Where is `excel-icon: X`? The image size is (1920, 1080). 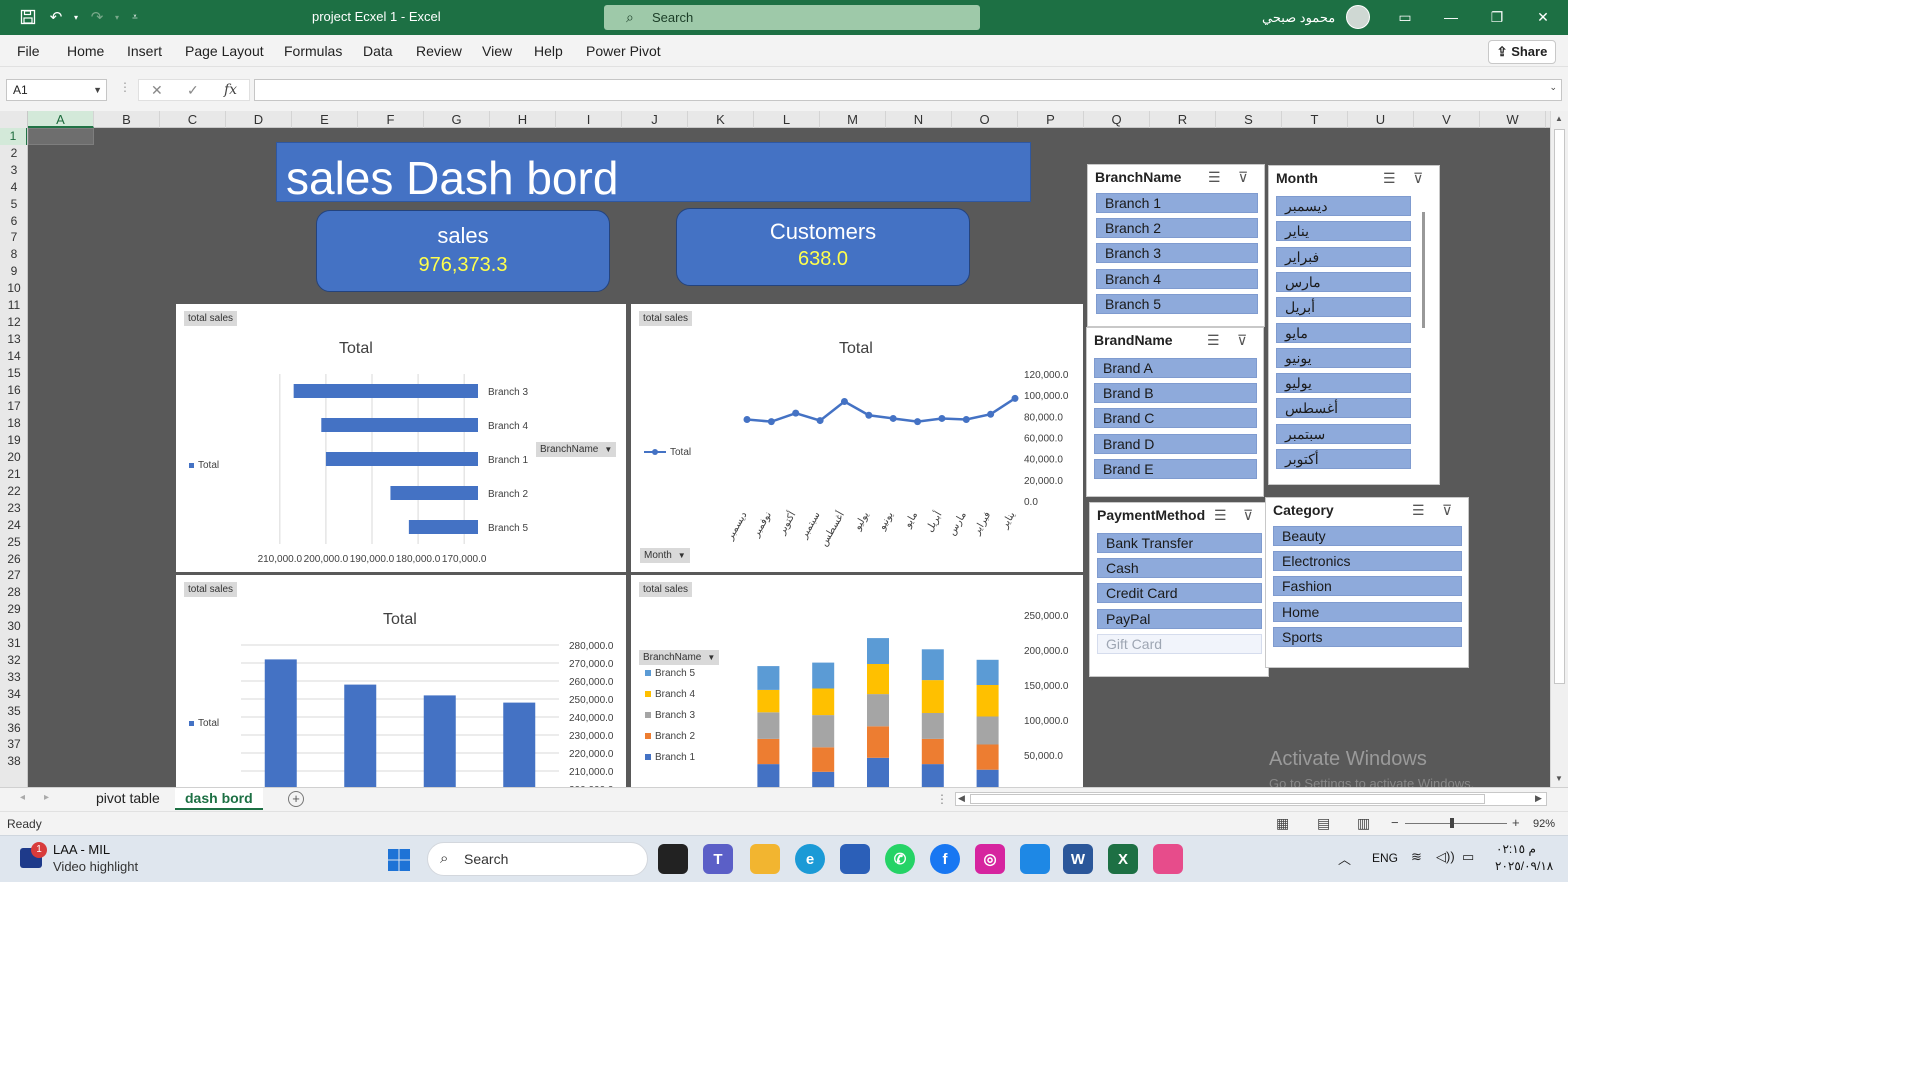 excel-icon: X is located at coordinates (1123, 859).